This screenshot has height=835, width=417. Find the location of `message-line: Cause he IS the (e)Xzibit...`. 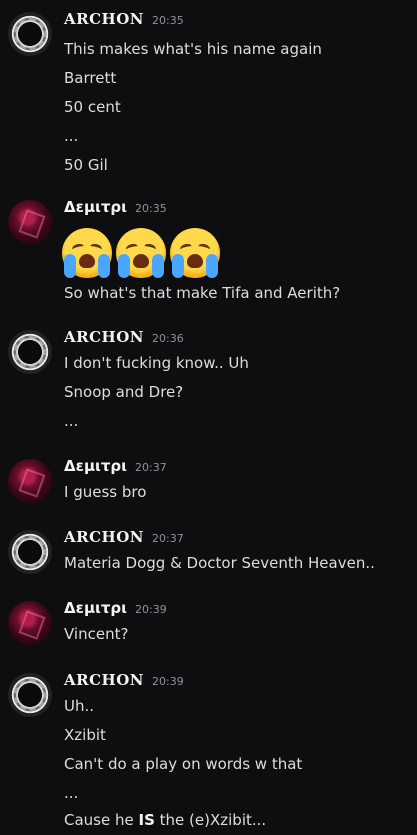

message-line: Cause he IS the (e)Xzibit... is located at coordinates (165, 820).